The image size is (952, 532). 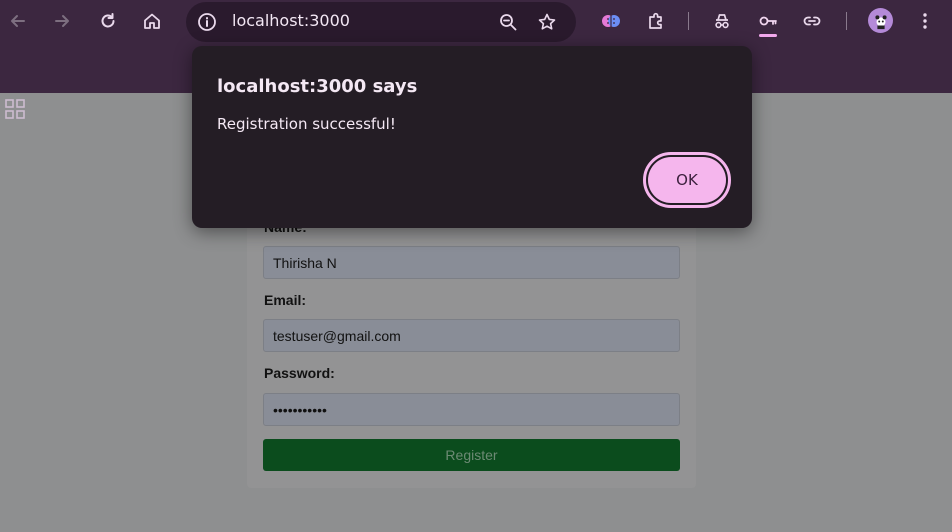 What do you see at coordinates (306, 124) in the screenshot?
I see `dialog-message: Registration successful!` at bounding box center [306, 124].